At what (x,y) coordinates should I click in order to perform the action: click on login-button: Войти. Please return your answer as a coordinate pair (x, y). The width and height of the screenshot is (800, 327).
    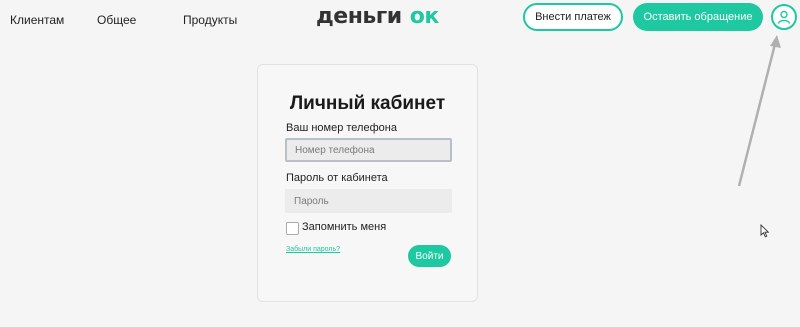
    Looking at the image, I should click on (429, 256).